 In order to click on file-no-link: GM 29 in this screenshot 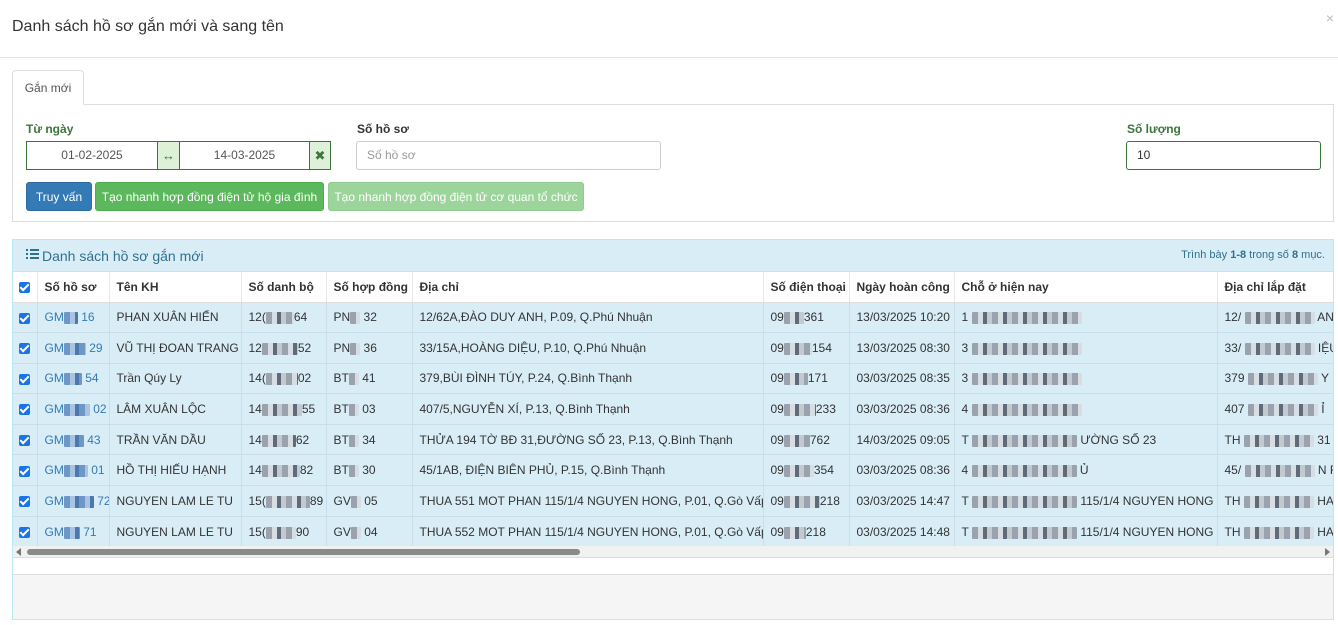, I will do `click(73, 348)`.